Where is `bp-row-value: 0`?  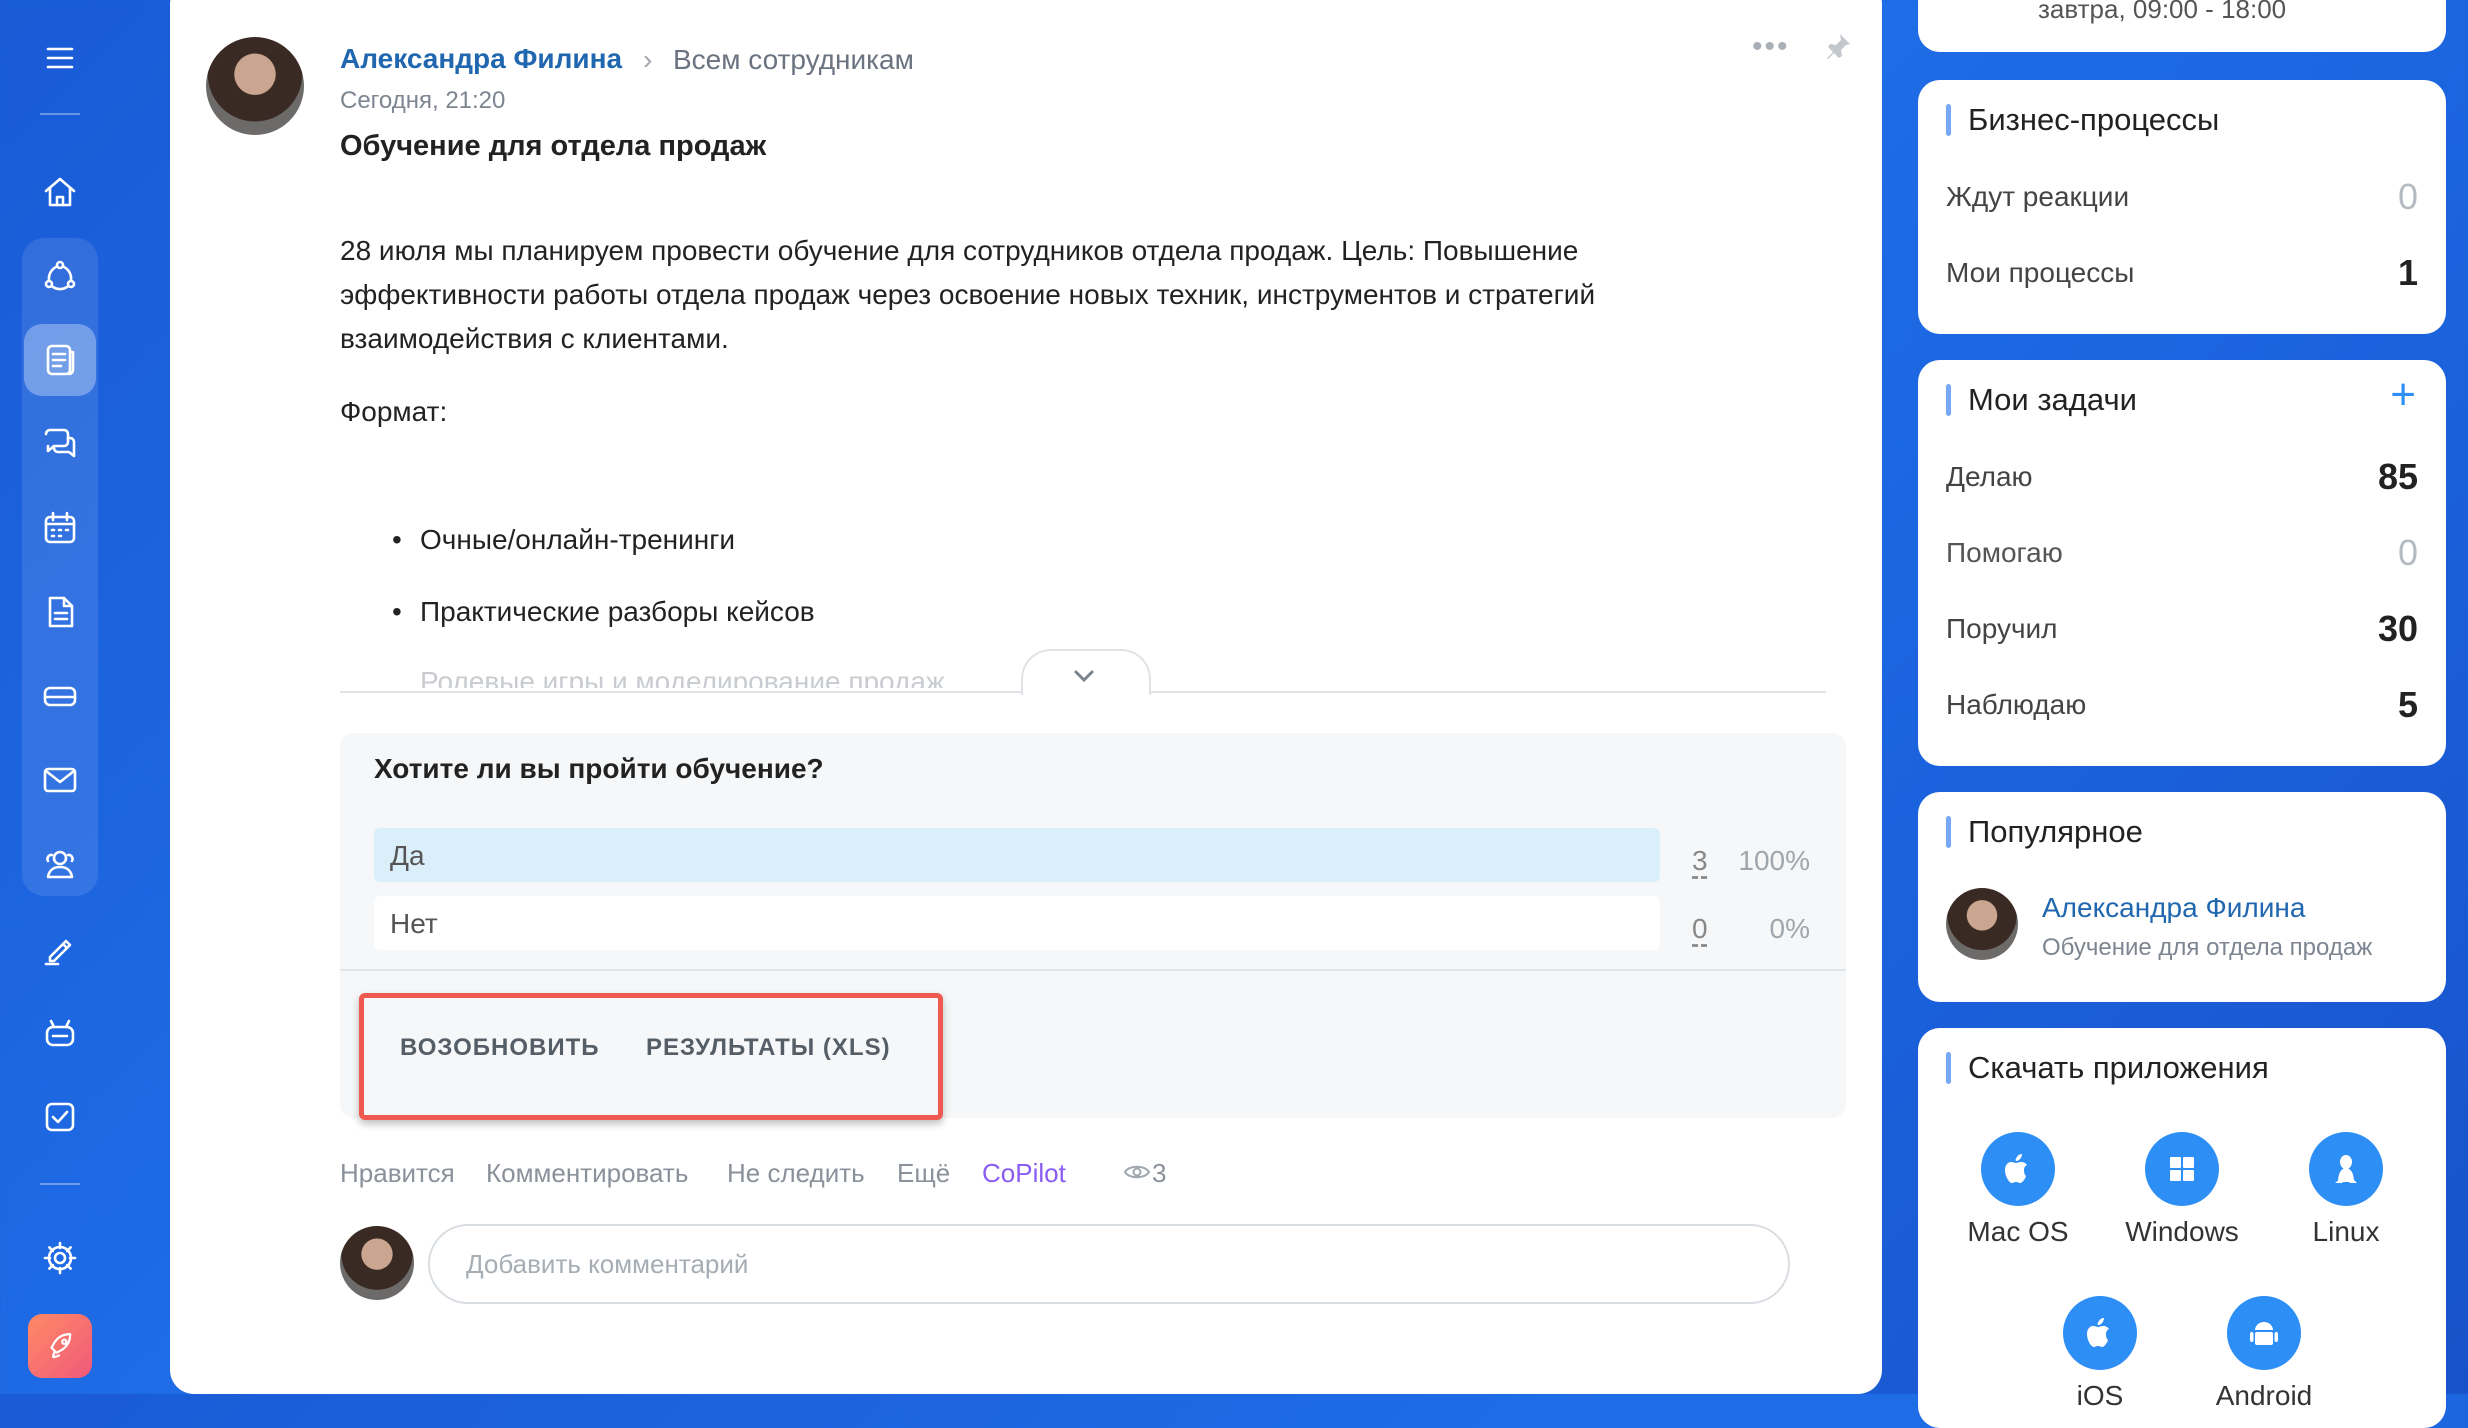 bp-row-value: 0 is located at coordinates (2408, 197).